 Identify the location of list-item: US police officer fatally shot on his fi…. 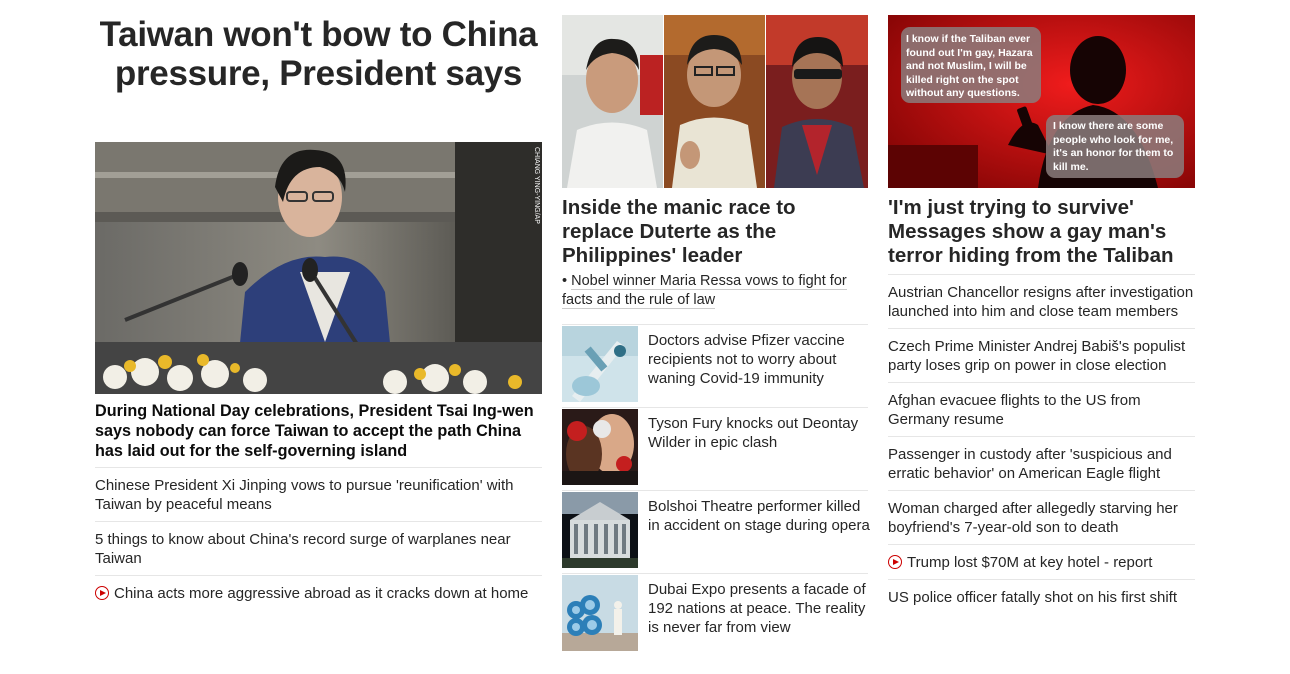
(1041, 596).